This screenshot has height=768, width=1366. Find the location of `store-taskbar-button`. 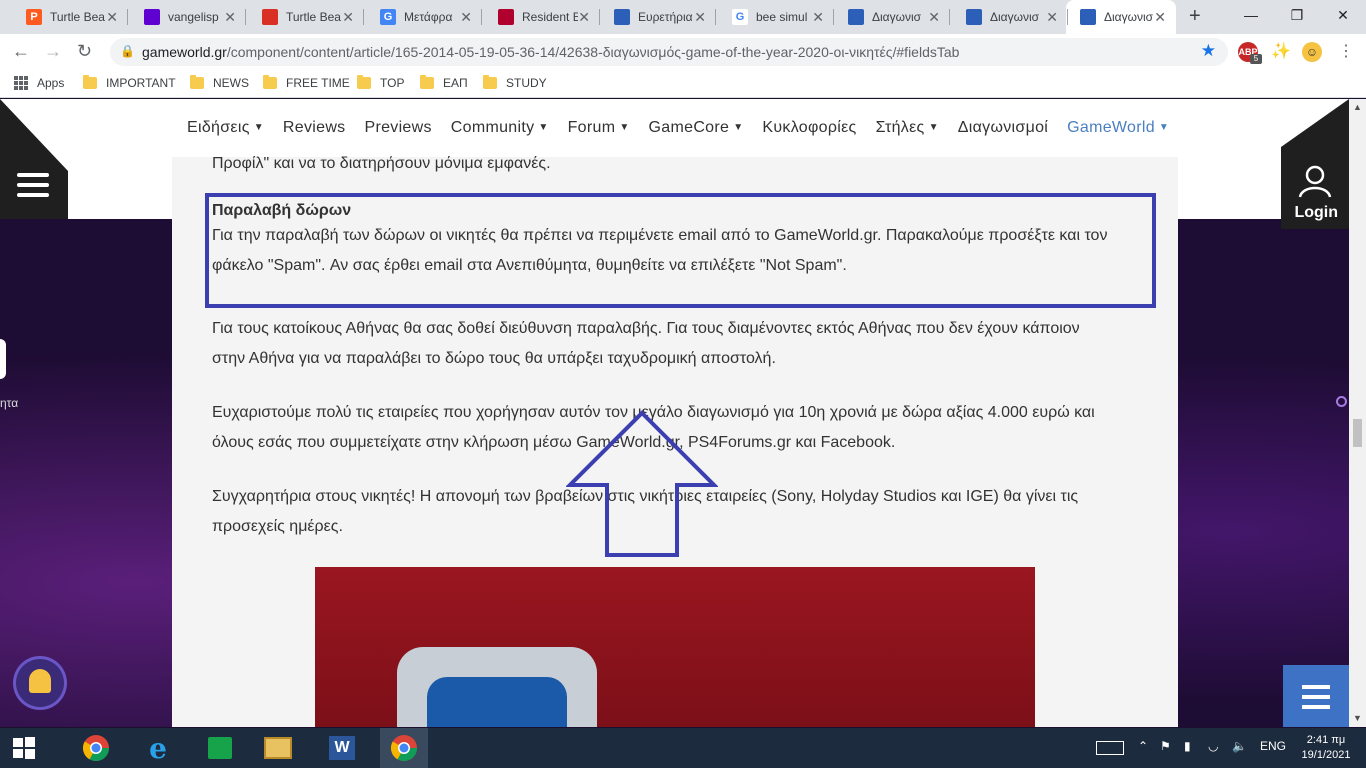

store-taskbar-button is located at coordinates (220, 748).